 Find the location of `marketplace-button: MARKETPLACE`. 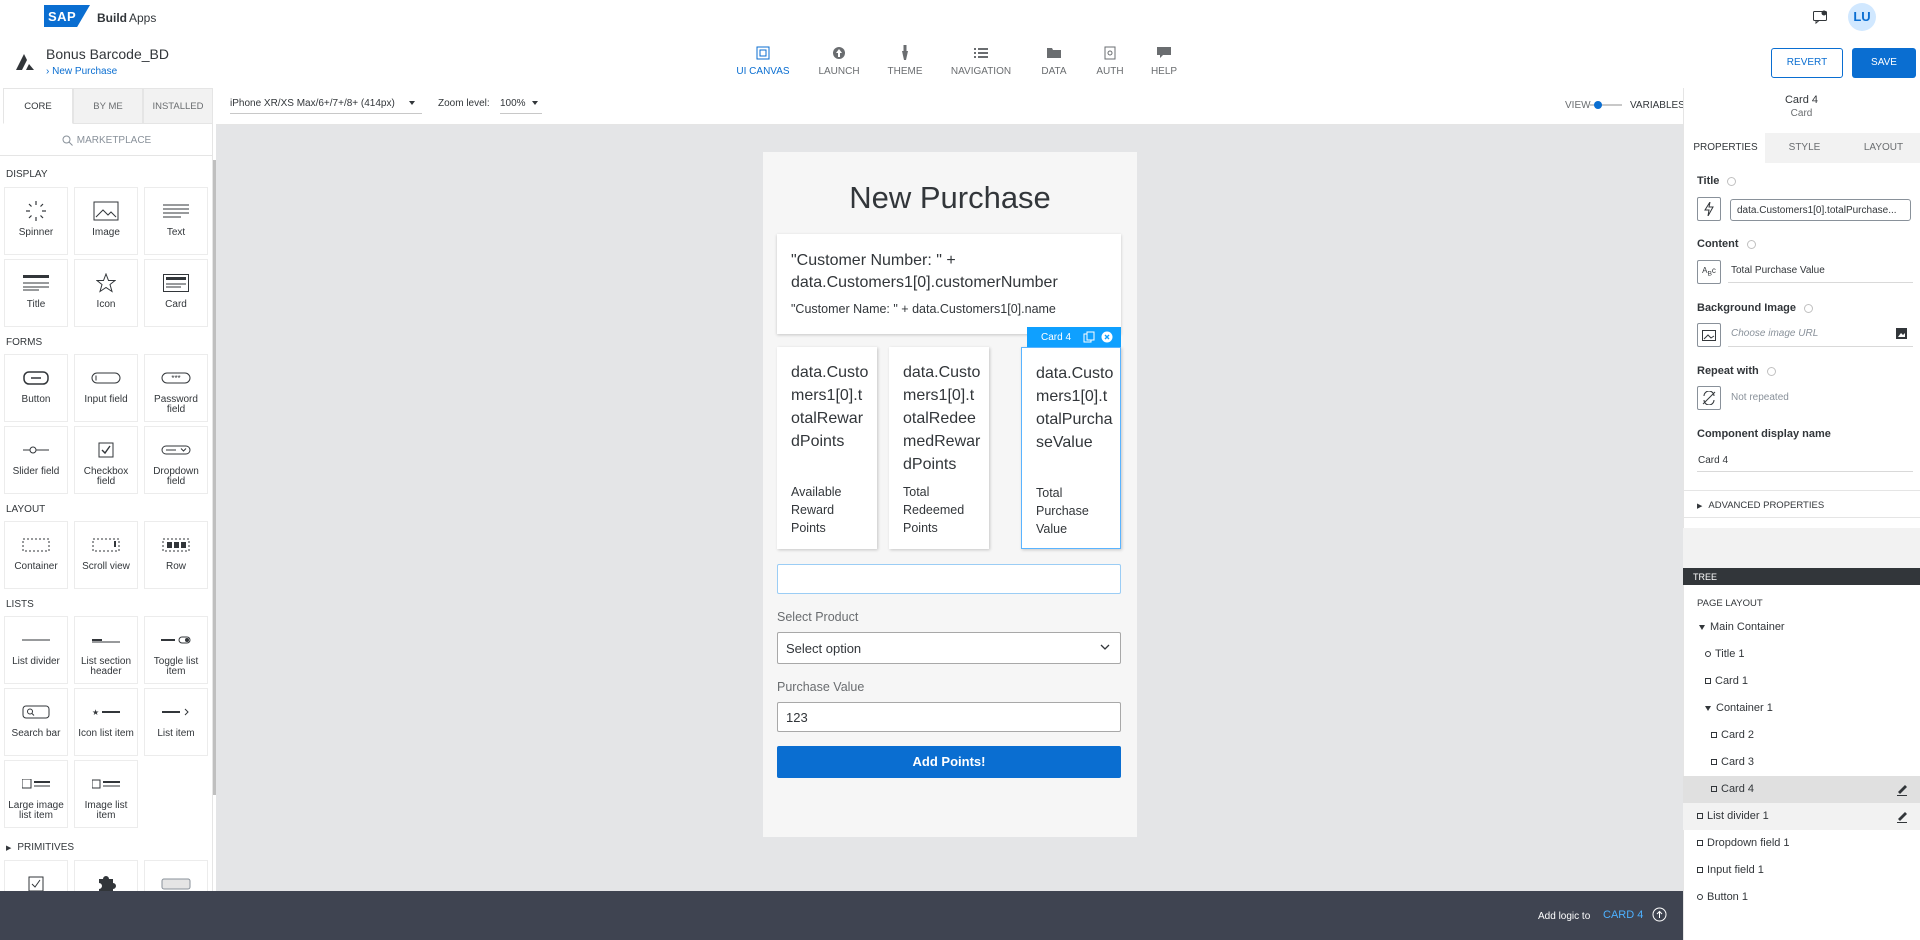

marketplace-button: MARKETPLACE is located at coordinates (106, 141).